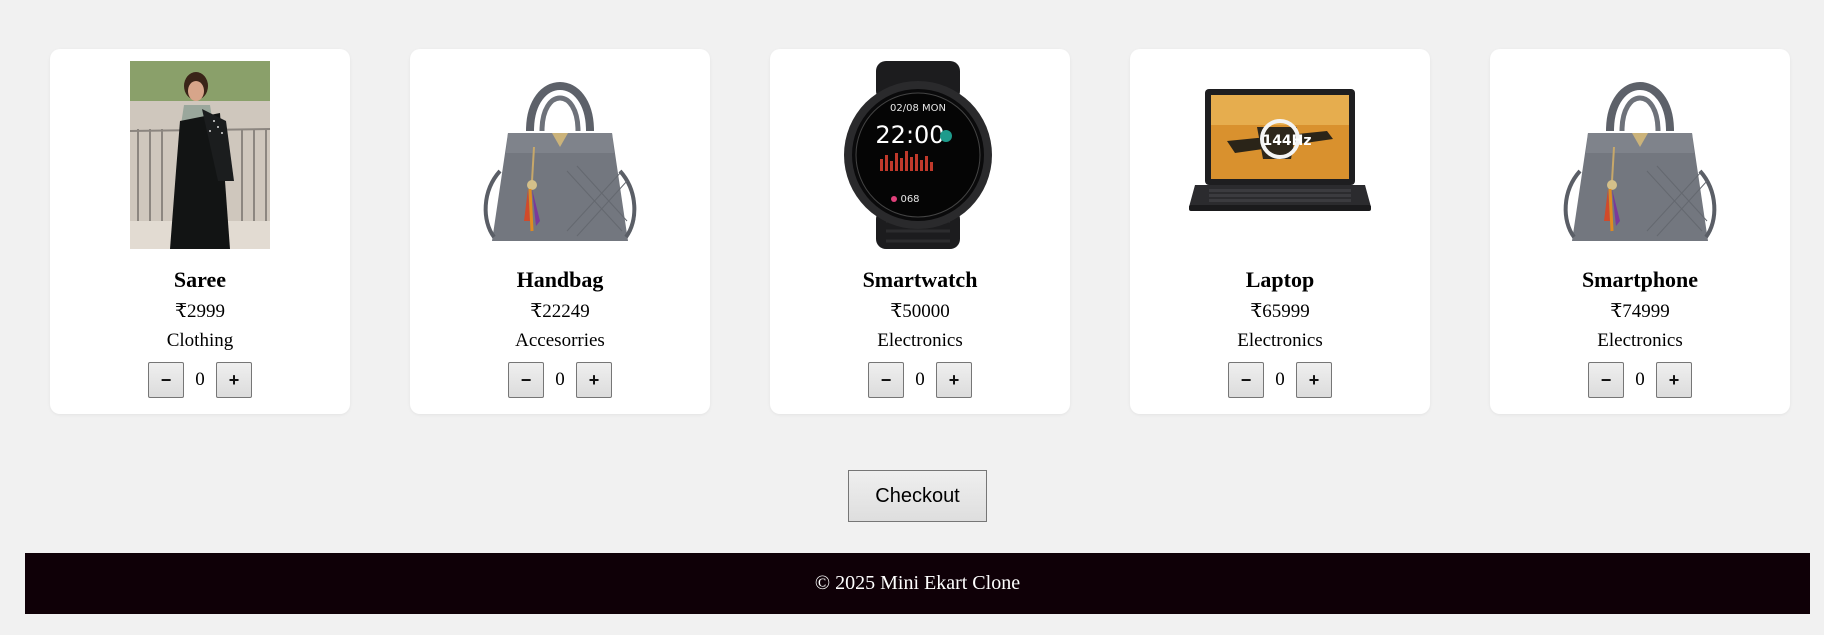  I want to click on product-name: Smartphone, so click(1640, 279).